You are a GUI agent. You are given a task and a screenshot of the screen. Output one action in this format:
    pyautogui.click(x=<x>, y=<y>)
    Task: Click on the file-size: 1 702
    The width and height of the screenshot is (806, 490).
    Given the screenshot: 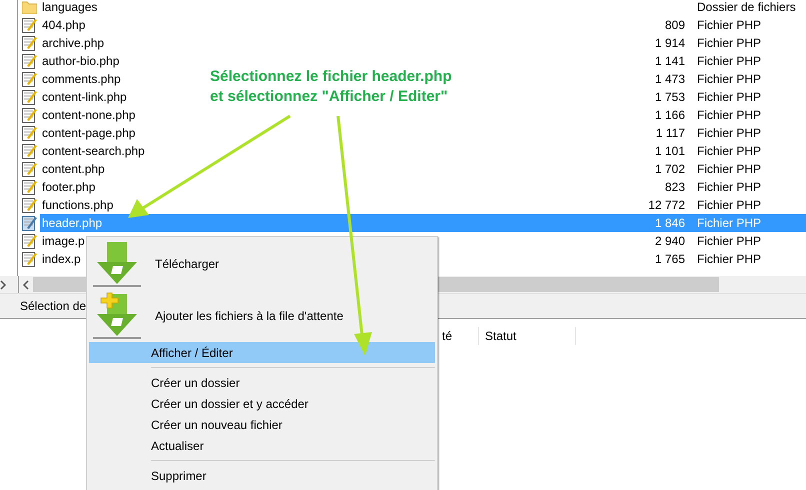 What is the action you would take?
    pyautogui.click(x=669, y=169)
    